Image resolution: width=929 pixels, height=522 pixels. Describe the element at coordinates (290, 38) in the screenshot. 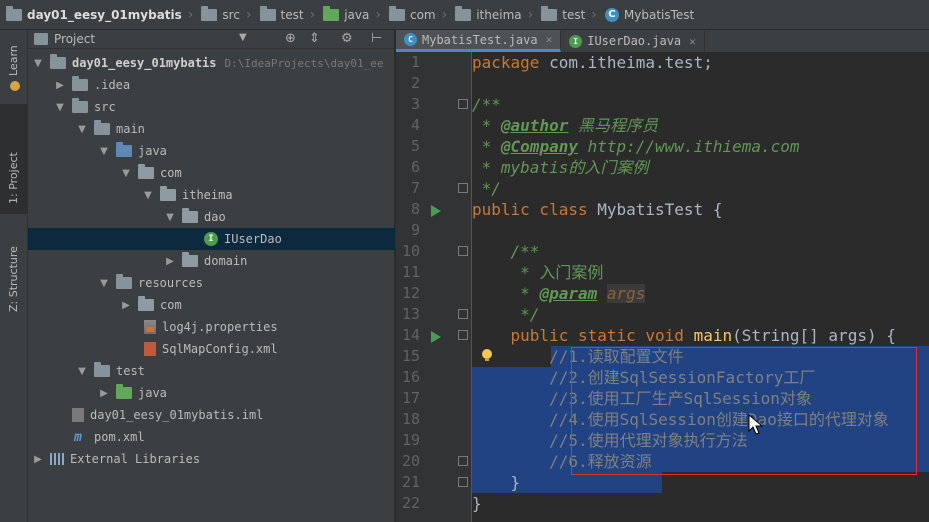

I see `locate-icon: ⊕` at that location.